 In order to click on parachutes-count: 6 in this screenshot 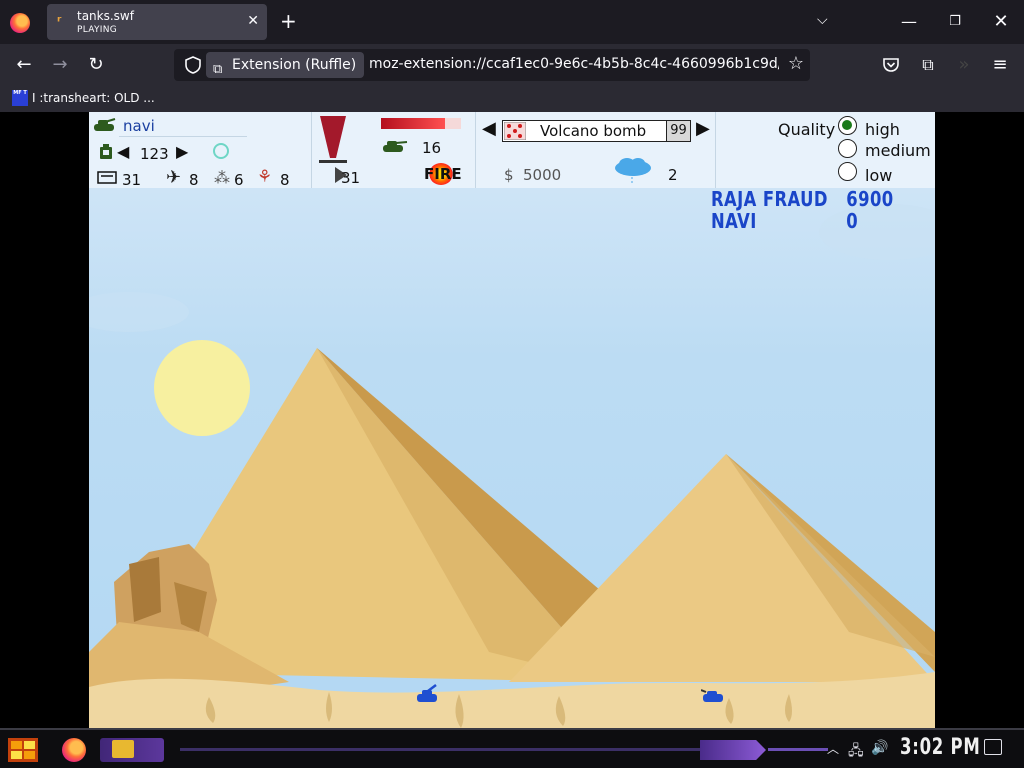, I will do `click(239, 180)`.